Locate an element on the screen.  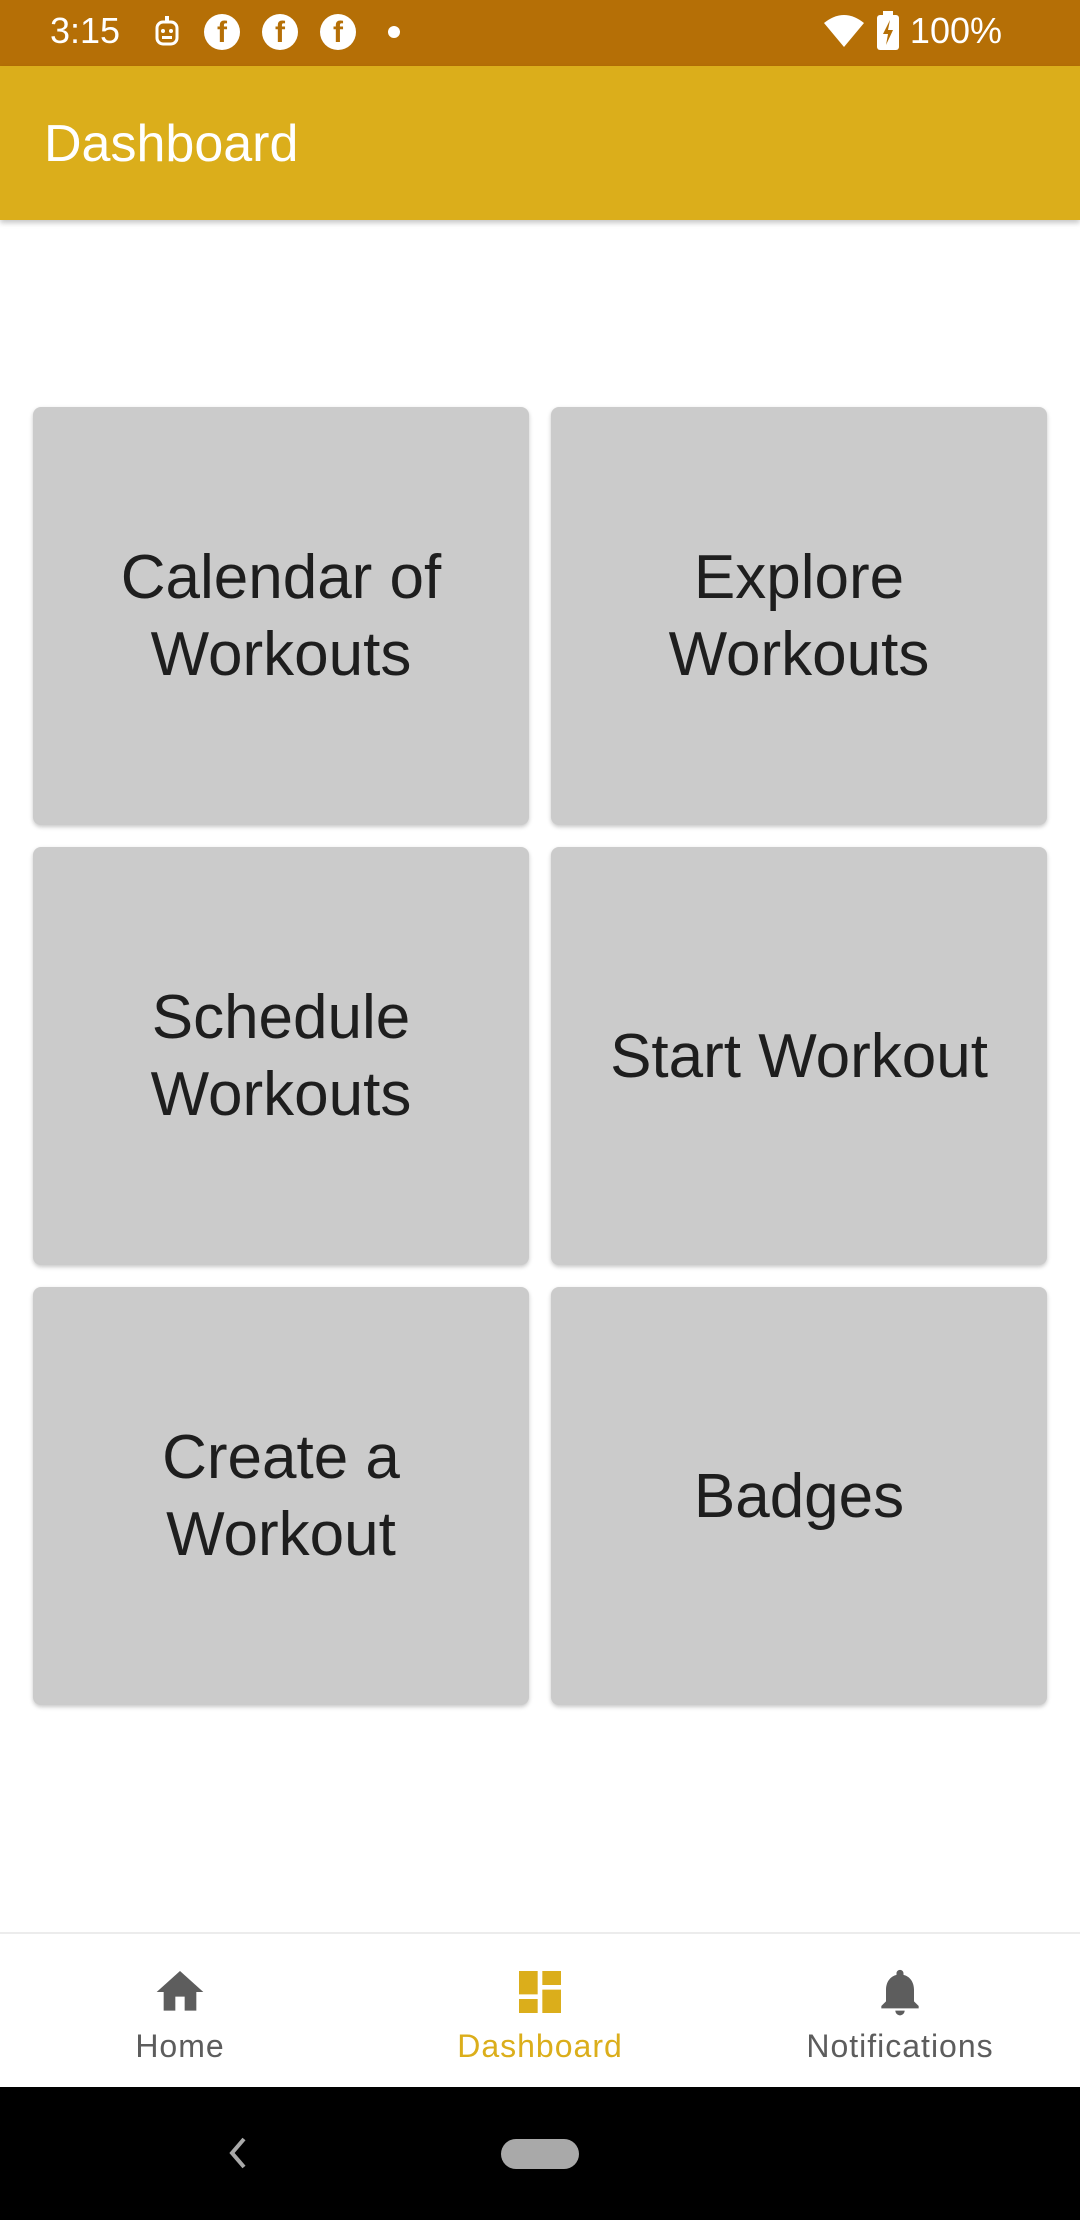
dot-icon is located at coordinates (394, 32).